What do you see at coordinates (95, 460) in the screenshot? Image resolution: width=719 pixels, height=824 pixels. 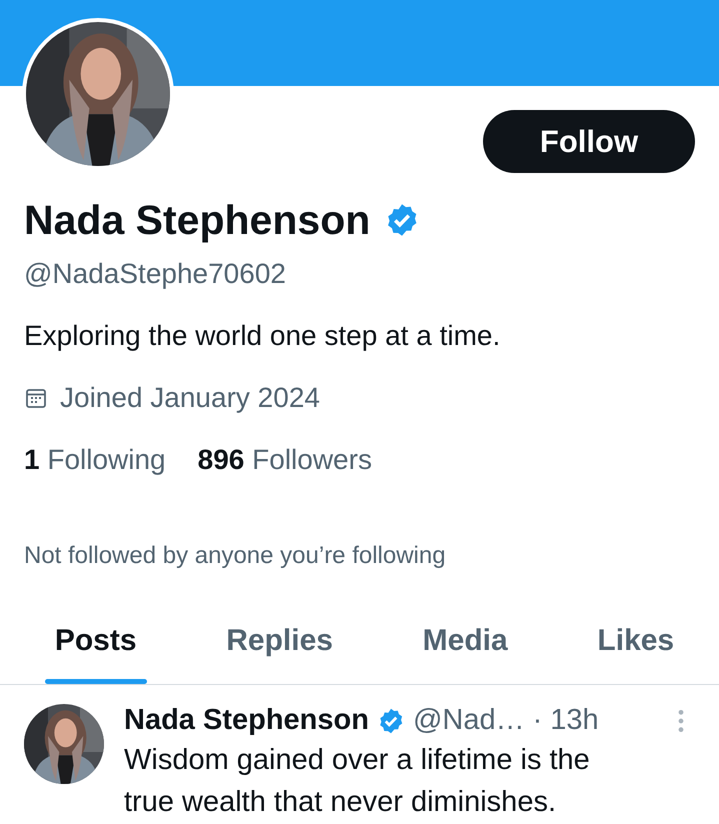 I see `stat-link: 1 Following` at bounding box center [95, 460].